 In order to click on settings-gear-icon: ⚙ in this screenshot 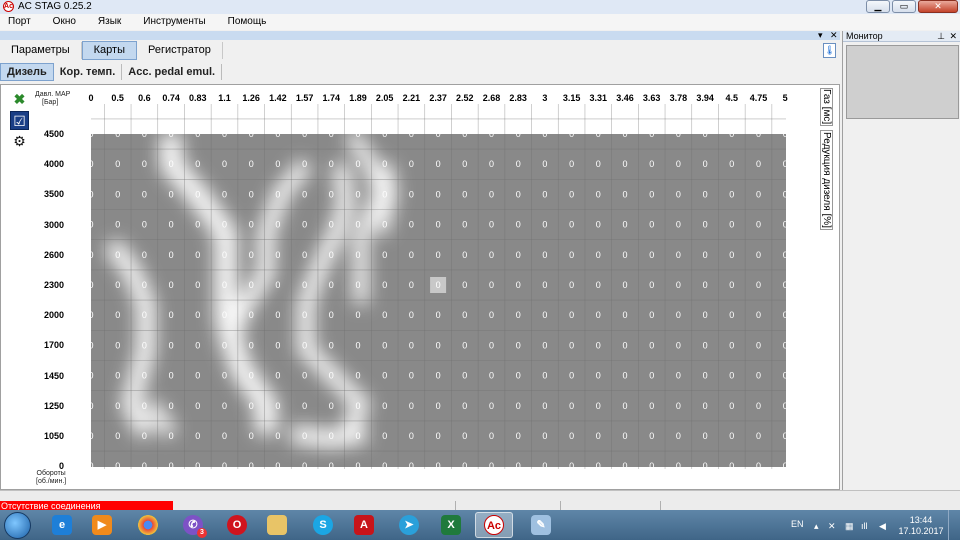, I will do `click(19, 141)`.